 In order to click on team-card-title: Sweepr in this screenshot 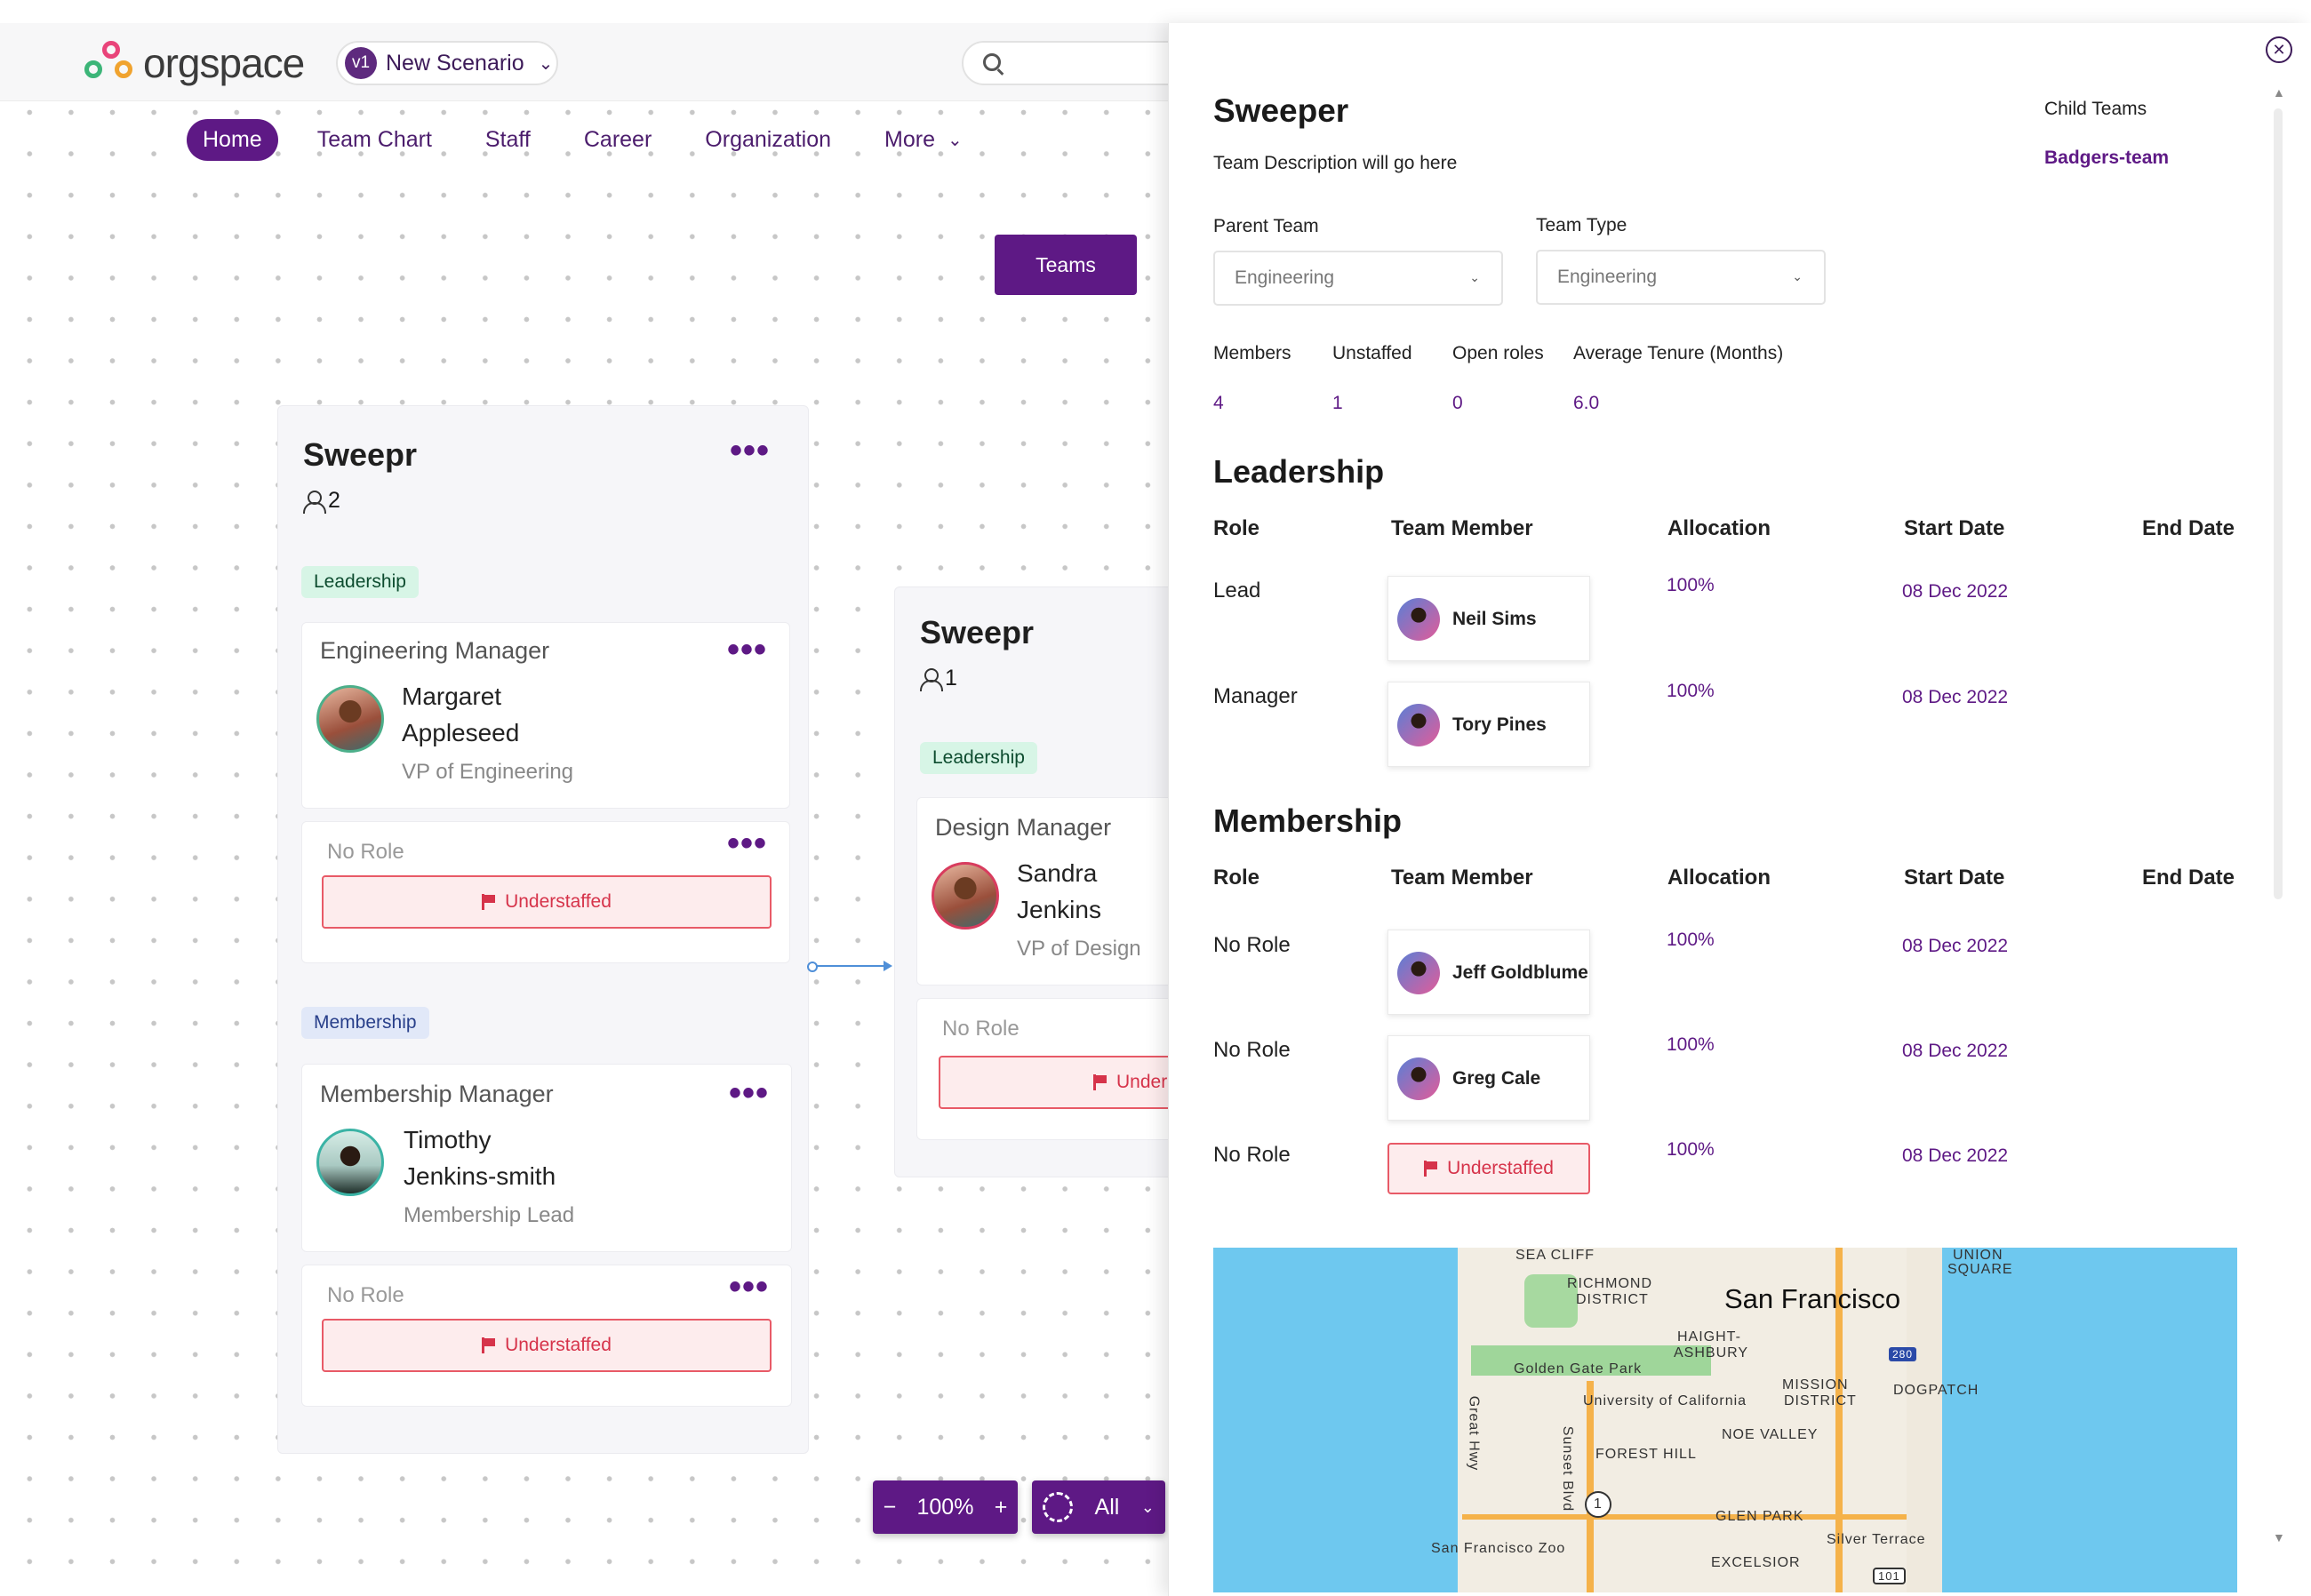, I will do `click(360, 454)`.